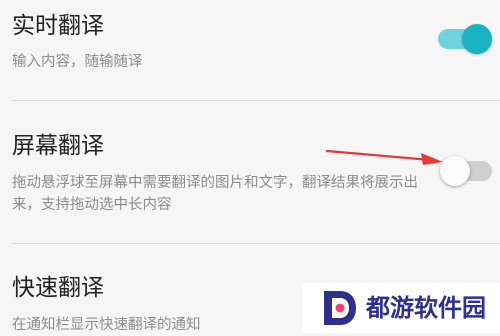 This screenshot has height=336, width=500. I want to click on setting-title: 屏幕翻译, so click(58, 146).